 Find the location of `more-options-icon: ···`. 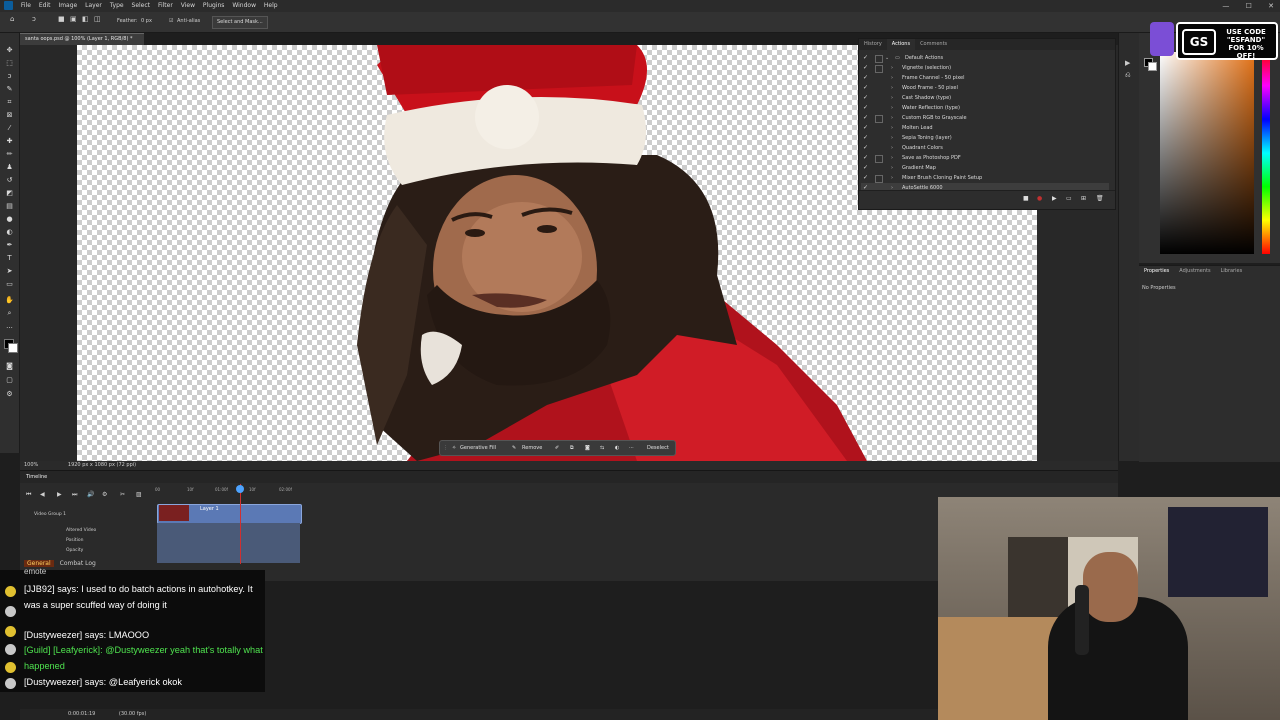

more-options-icon: ··· is located at coordinates (631, 448).